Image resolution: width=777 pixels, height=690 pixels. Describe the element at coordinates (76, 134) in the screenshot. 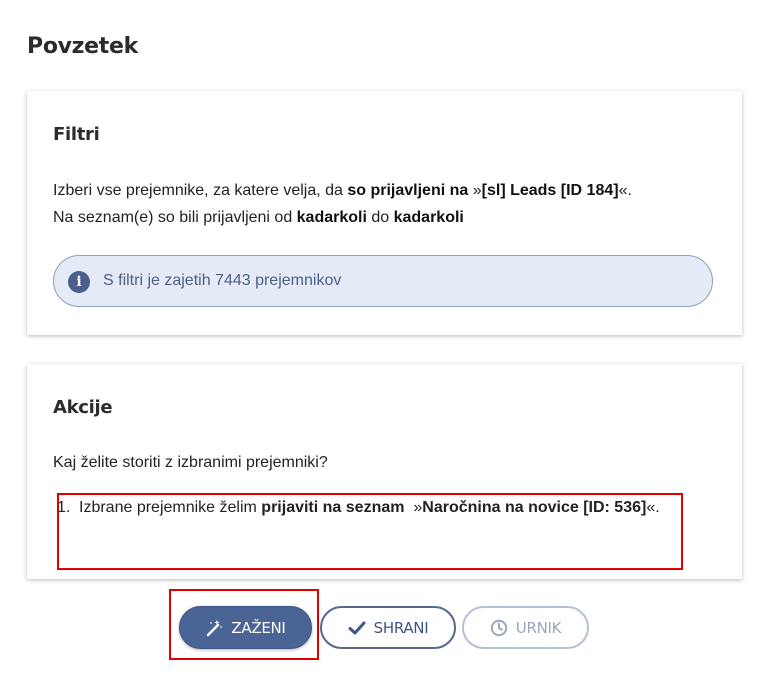

I see `filters-heading: Filtri` at that location.